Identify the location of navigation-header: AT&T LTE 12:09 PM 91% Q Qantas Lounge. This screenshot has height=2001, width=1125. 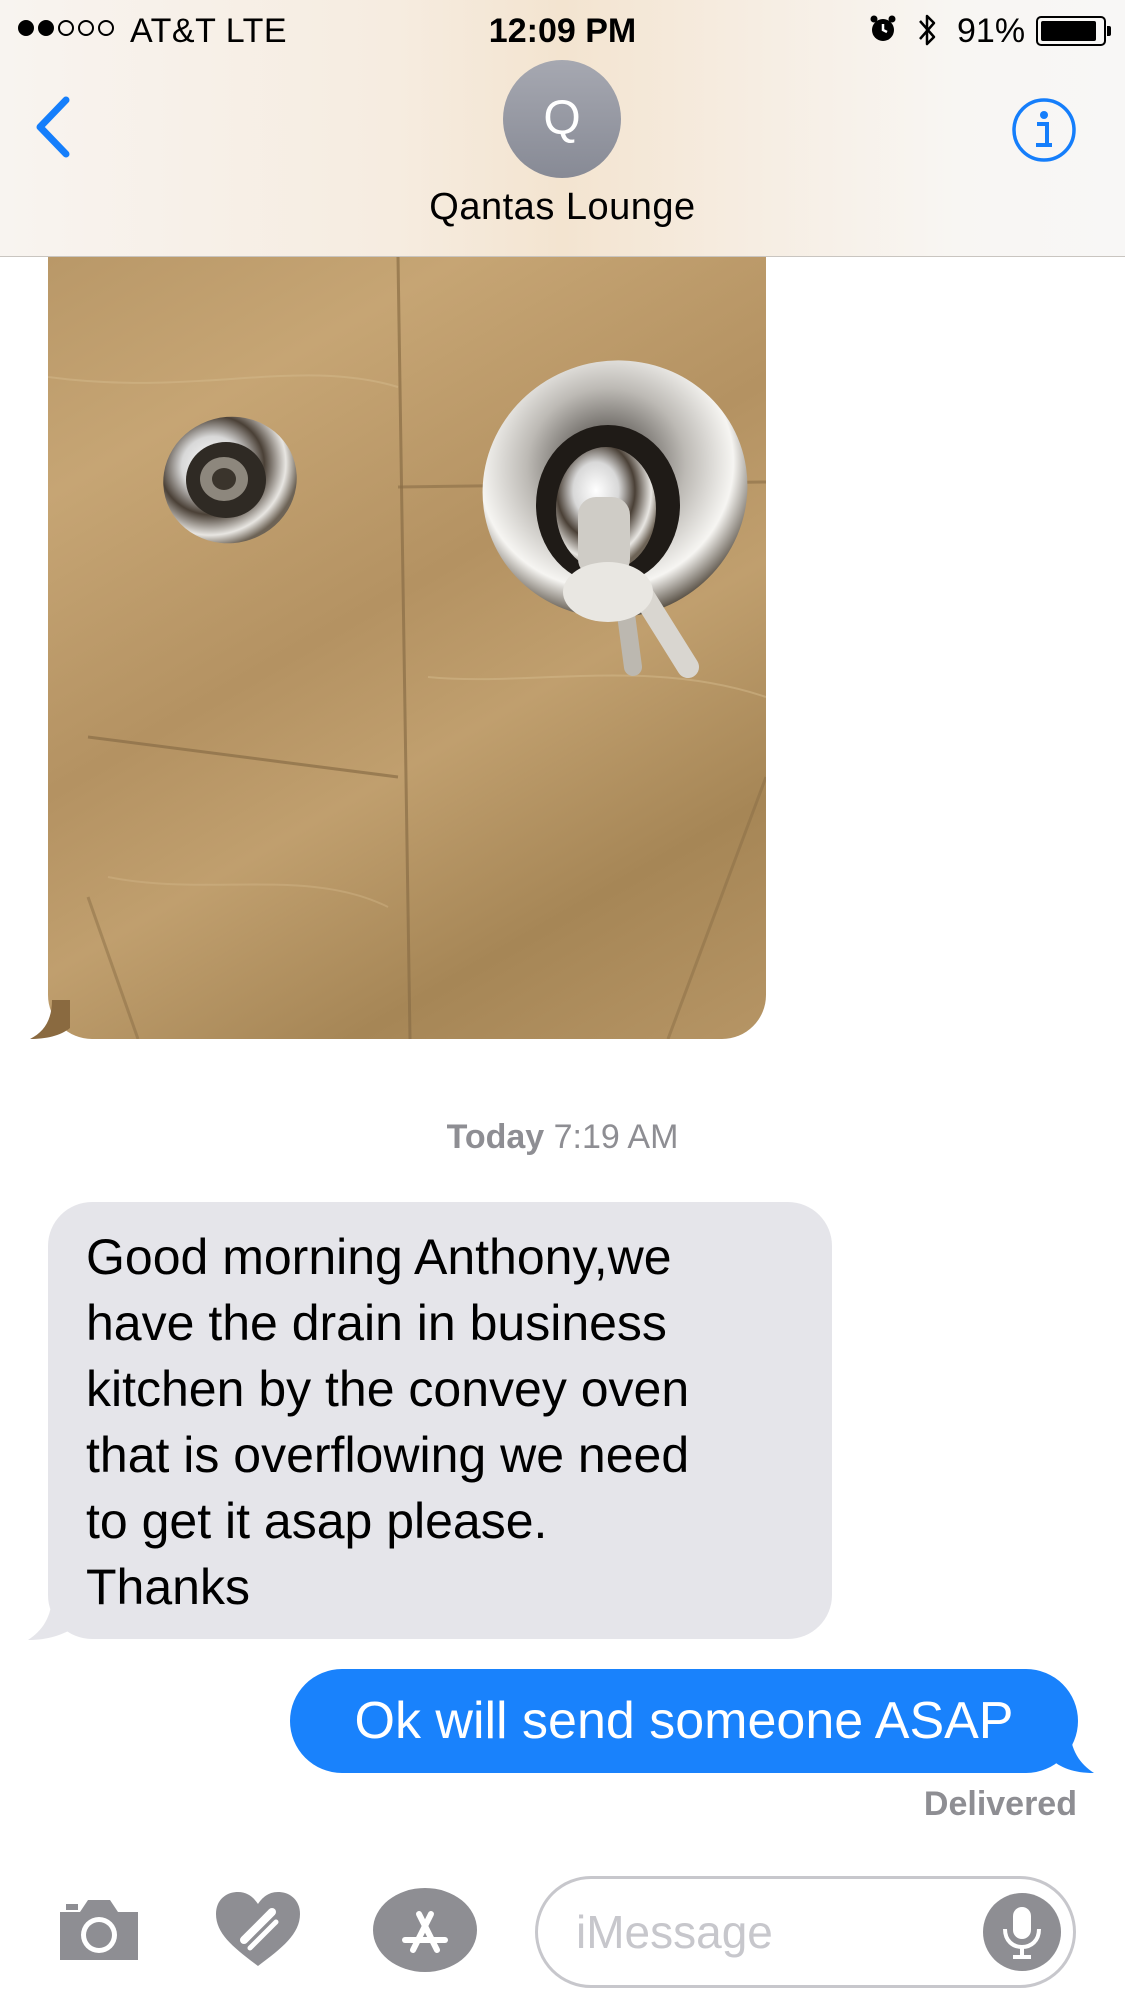
(562, 128).